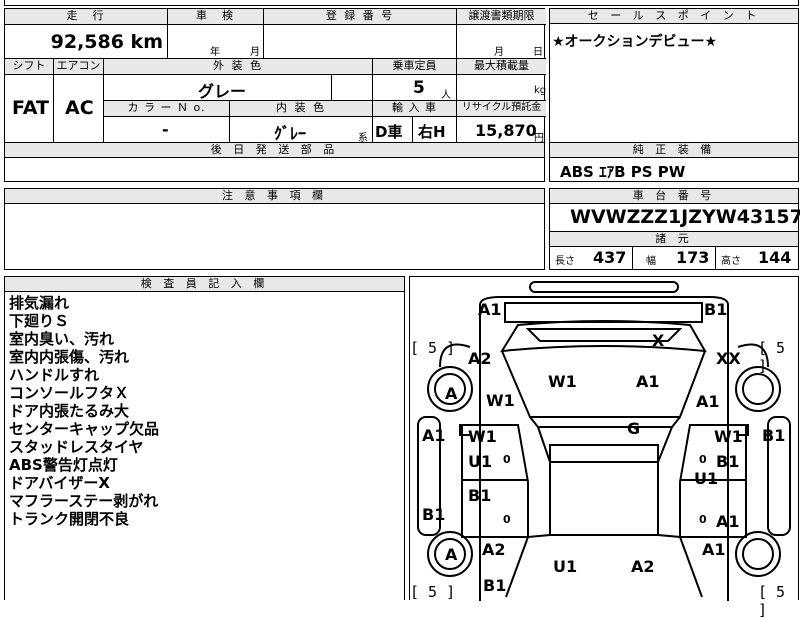  I want to click on color-no-value: -, so click(165, 129).